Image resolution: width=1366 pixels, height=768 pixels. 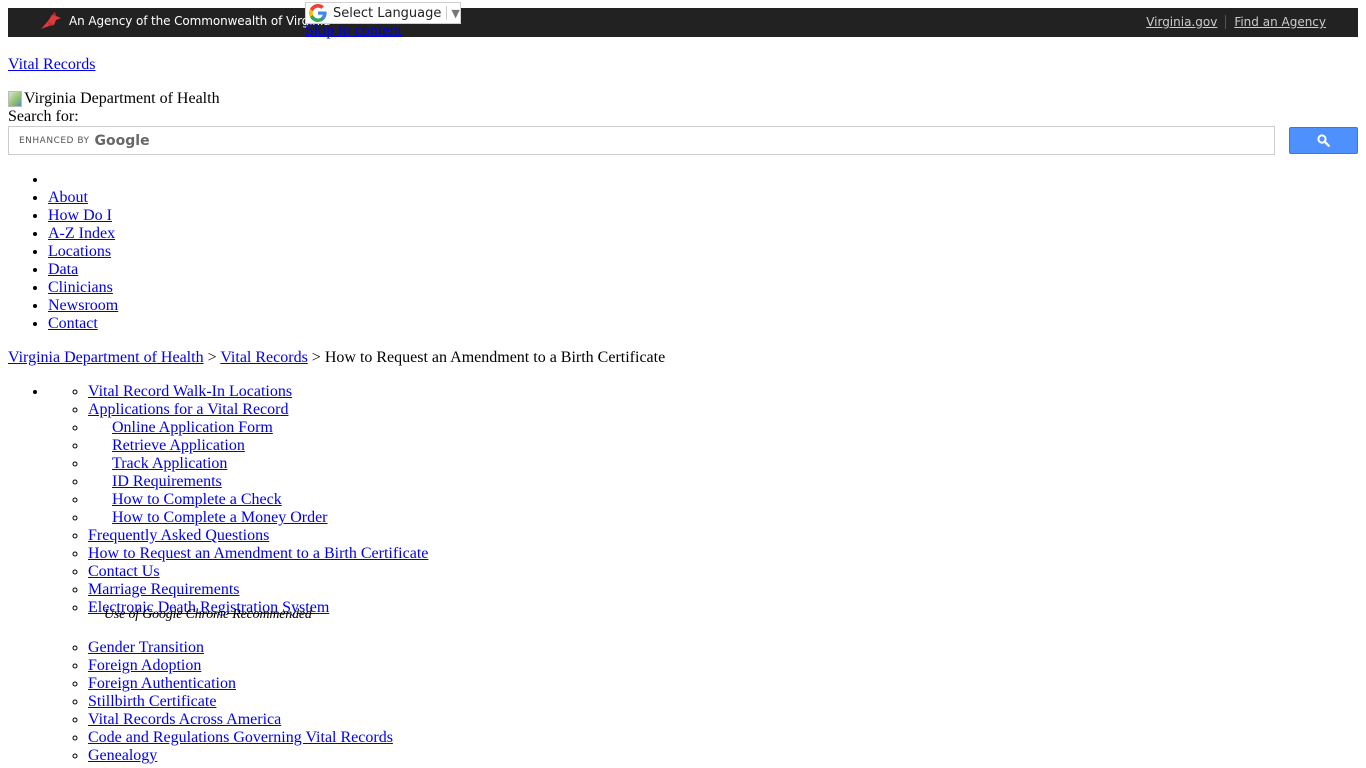 I want to click on sidebar-link-stillbirth-certificate: Stillbirth Certificate, so click(x=152, y=701).